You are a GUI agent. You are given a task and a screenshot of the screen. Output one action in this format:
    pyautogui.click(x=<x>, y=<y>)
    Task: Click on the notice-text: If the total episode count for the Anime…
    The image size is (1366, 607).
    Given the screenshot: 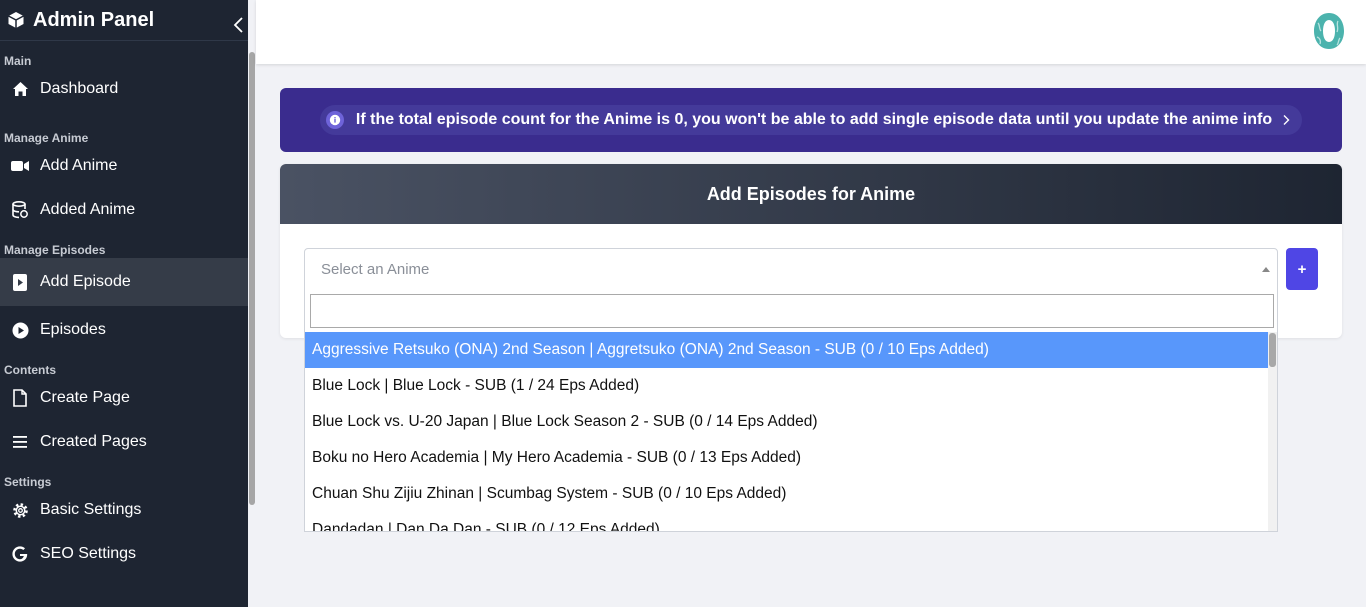 What is the action you would take?
    pyautogui.click(x=814, y=119)
    